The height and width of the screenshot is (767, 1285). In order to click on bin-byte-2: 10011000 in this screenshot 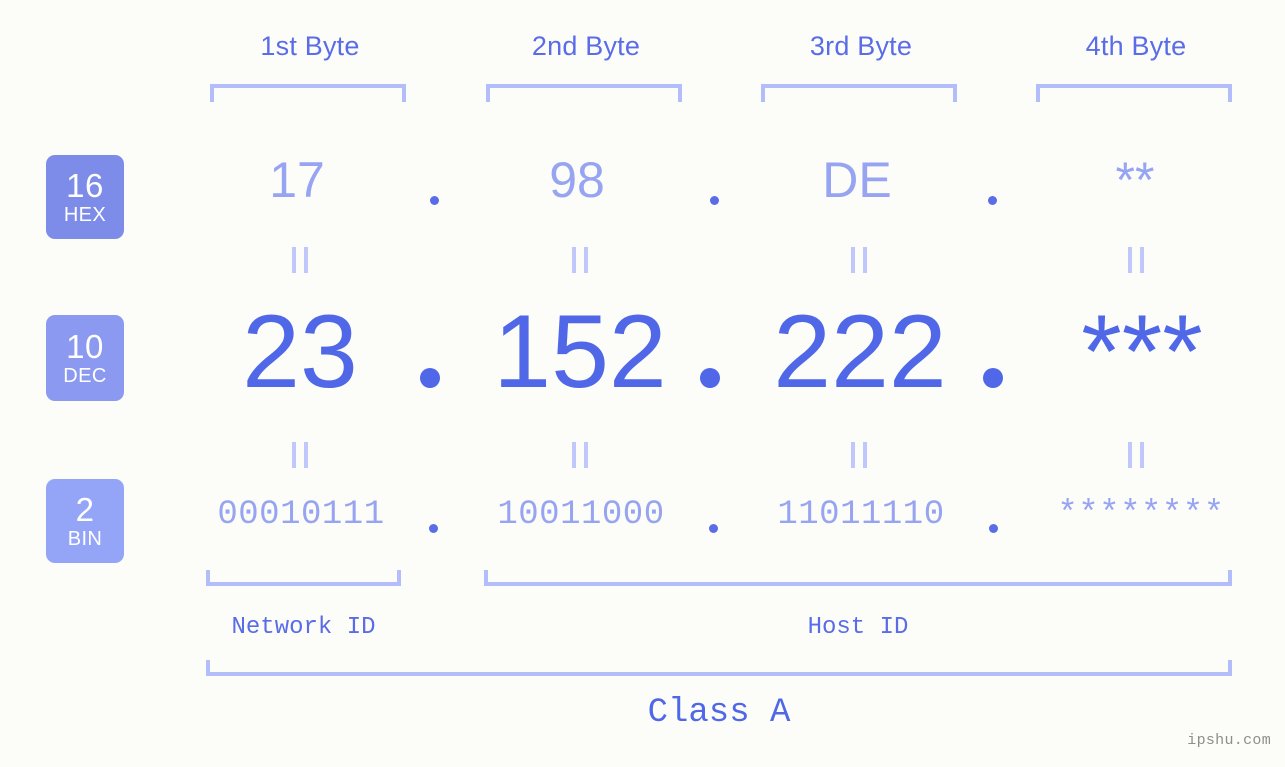, I will do `click(581, 515)`.